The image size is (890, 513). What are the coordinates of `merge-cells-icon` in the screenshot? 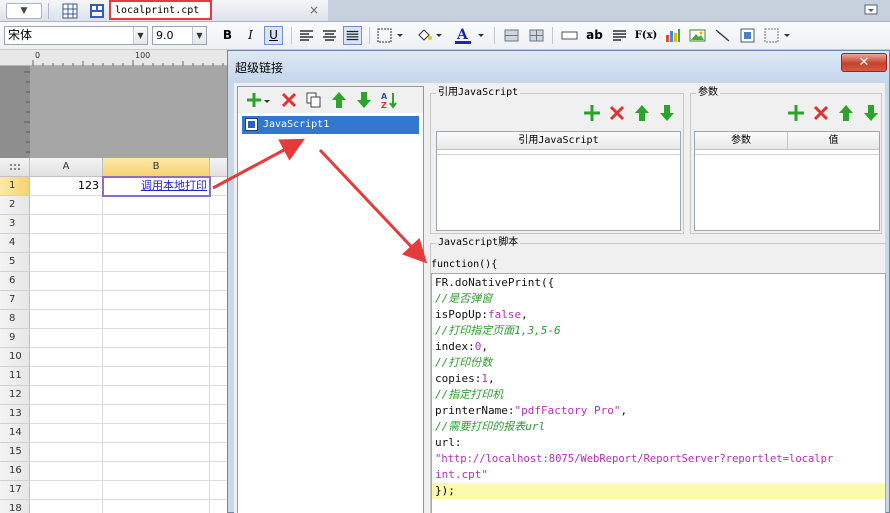 It's located at (511, 35).